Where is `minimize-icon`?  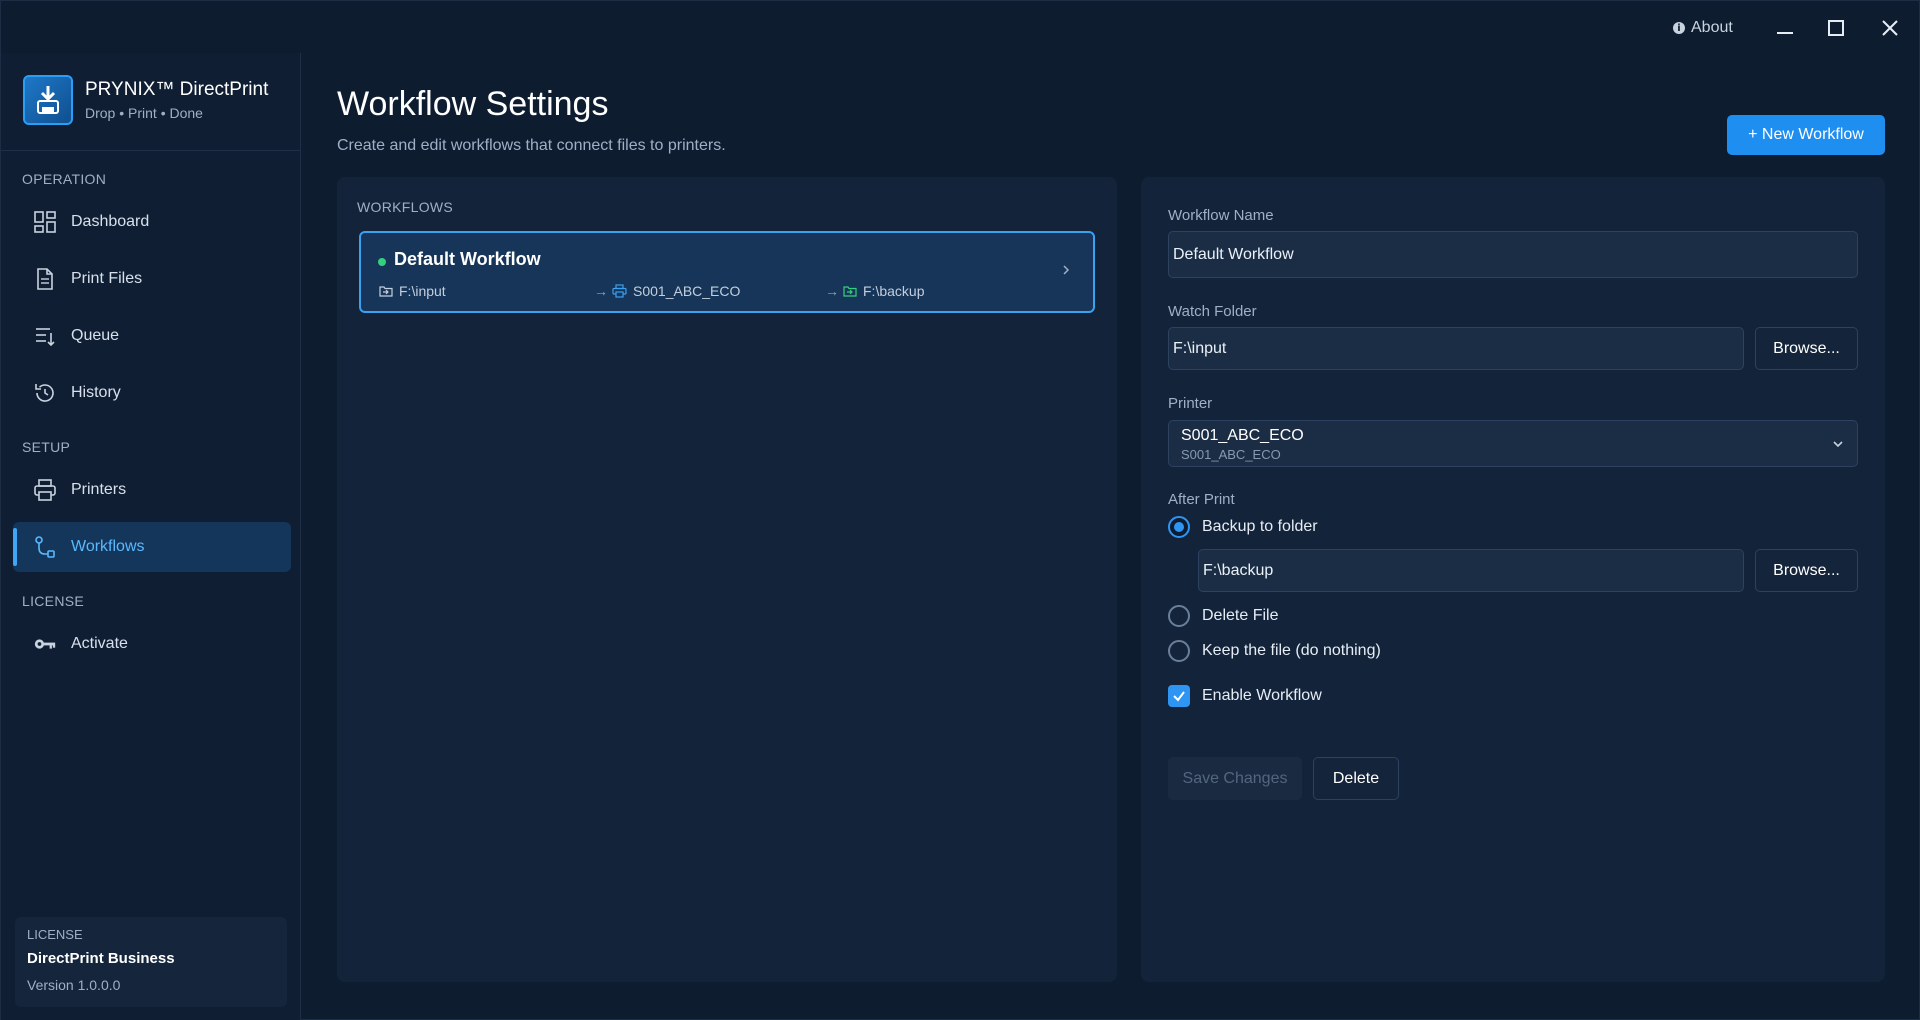 minimize-icon is located at coordinates (1785, 33).